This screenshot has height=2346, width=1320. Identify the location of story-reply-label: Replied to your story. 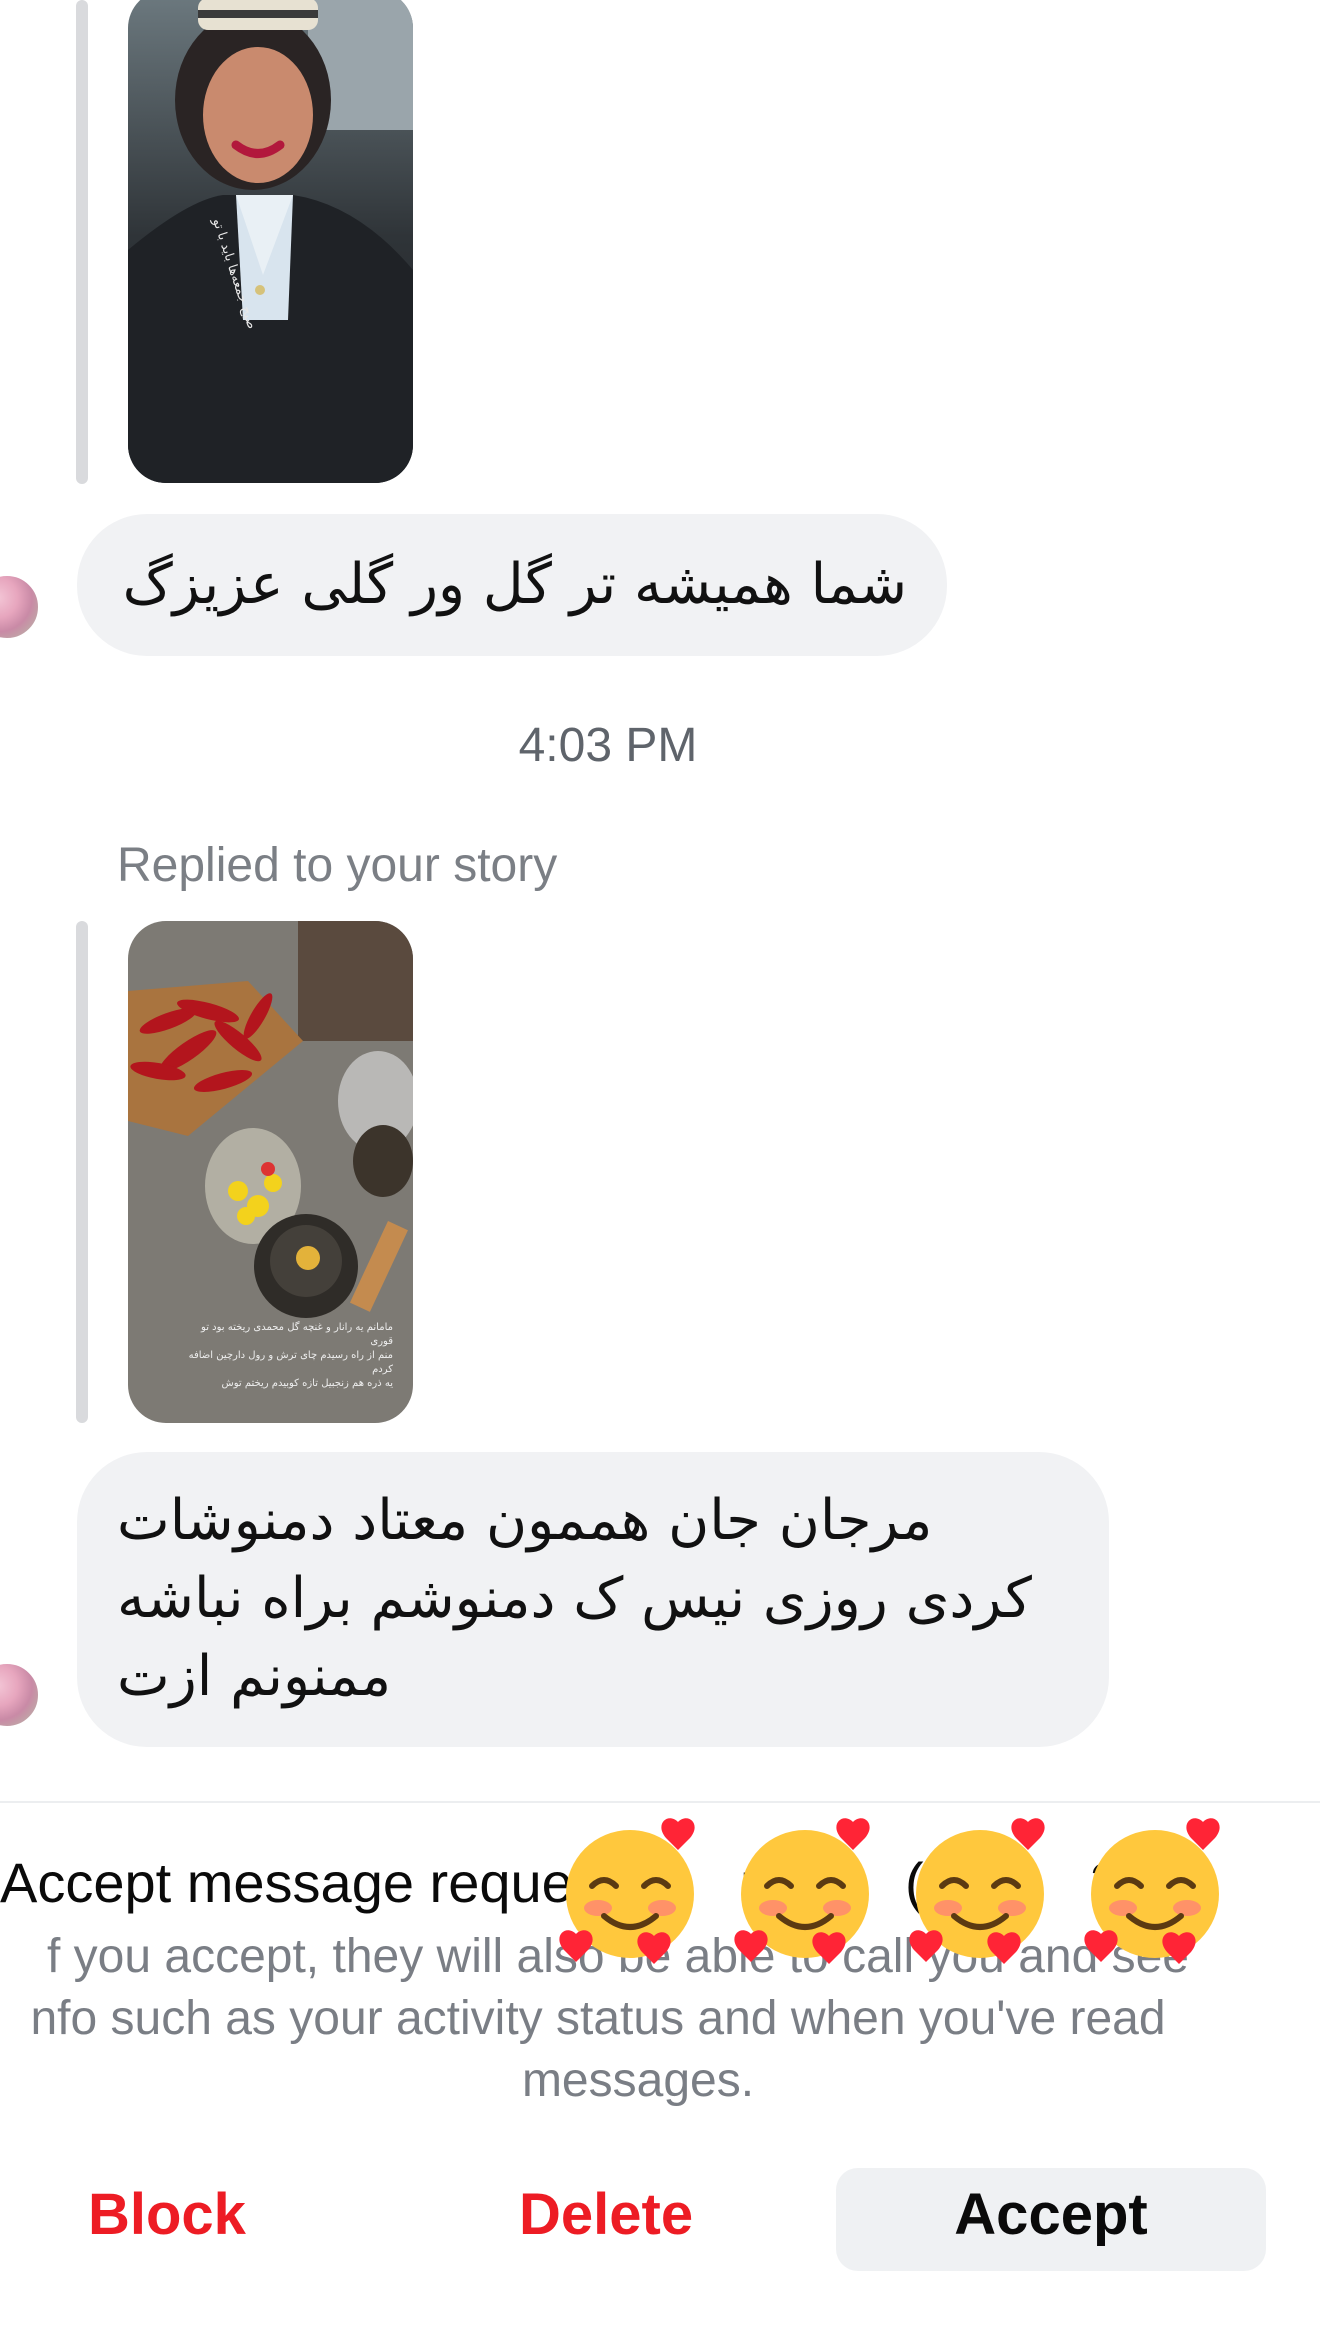
(337, 865).